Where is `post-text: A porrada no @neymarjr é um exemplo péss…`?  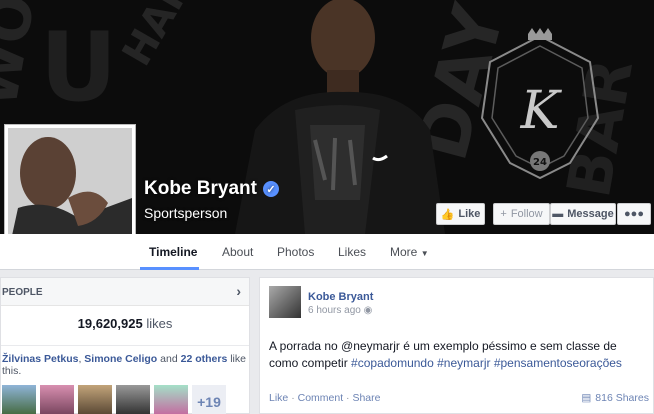 post-text: A porrada no @neymarjr é um exemplo péss… is located at coordinates (456, 355).